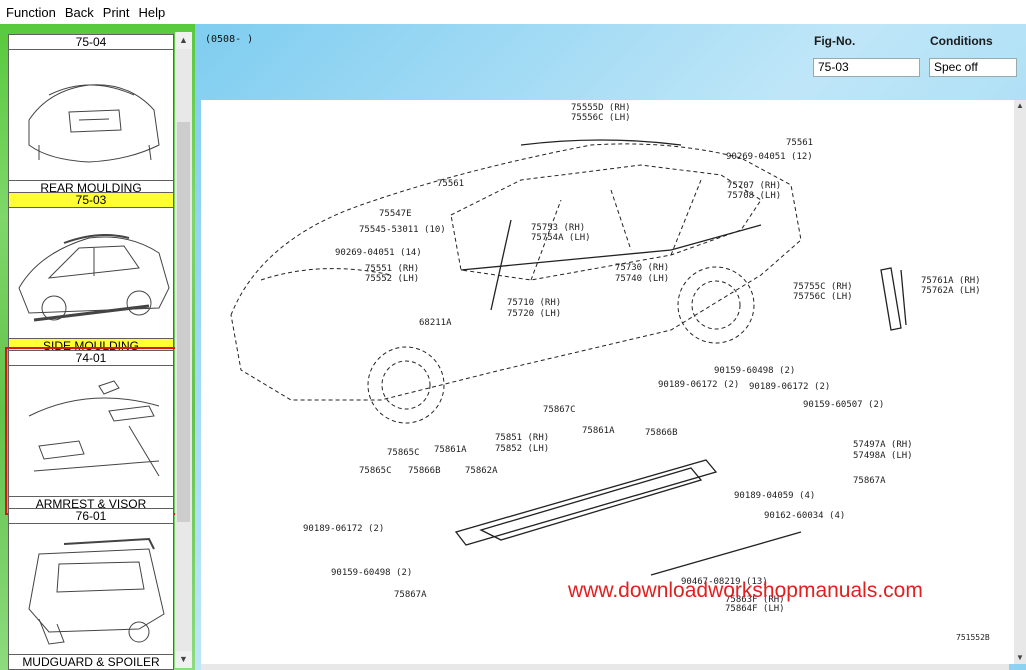 Image resolution: width=1026 pixels, height=670 pixels. Describe the element at coordinates (378, 253) in the screenshot. I see `callout-90269-04051-14: 90269-04051 (14)` at that location.